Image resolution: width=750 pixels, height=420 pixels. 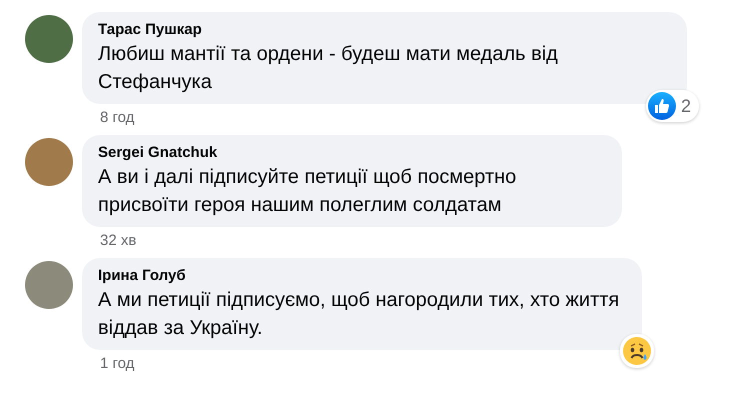 I want to click on comment-text: Любиш мантії та ордени - будеш мати медаль від Стефанчука, so click(x=328, y=68).